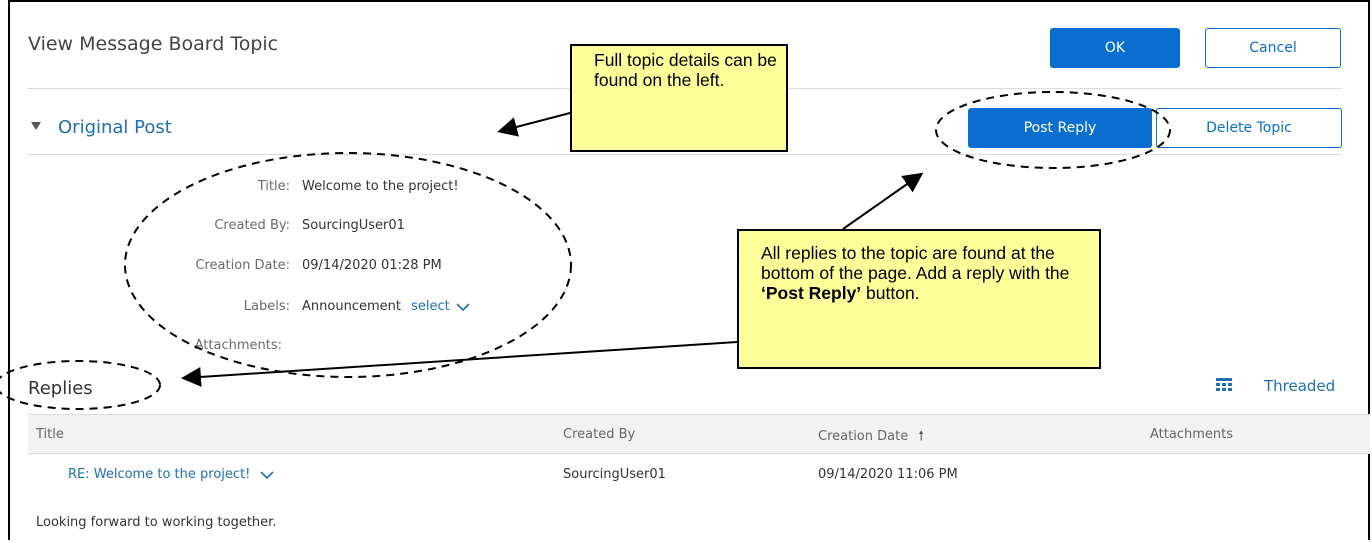  I want to click on column-header-creation-date: Creation Date 🠕, so click(871, 438).